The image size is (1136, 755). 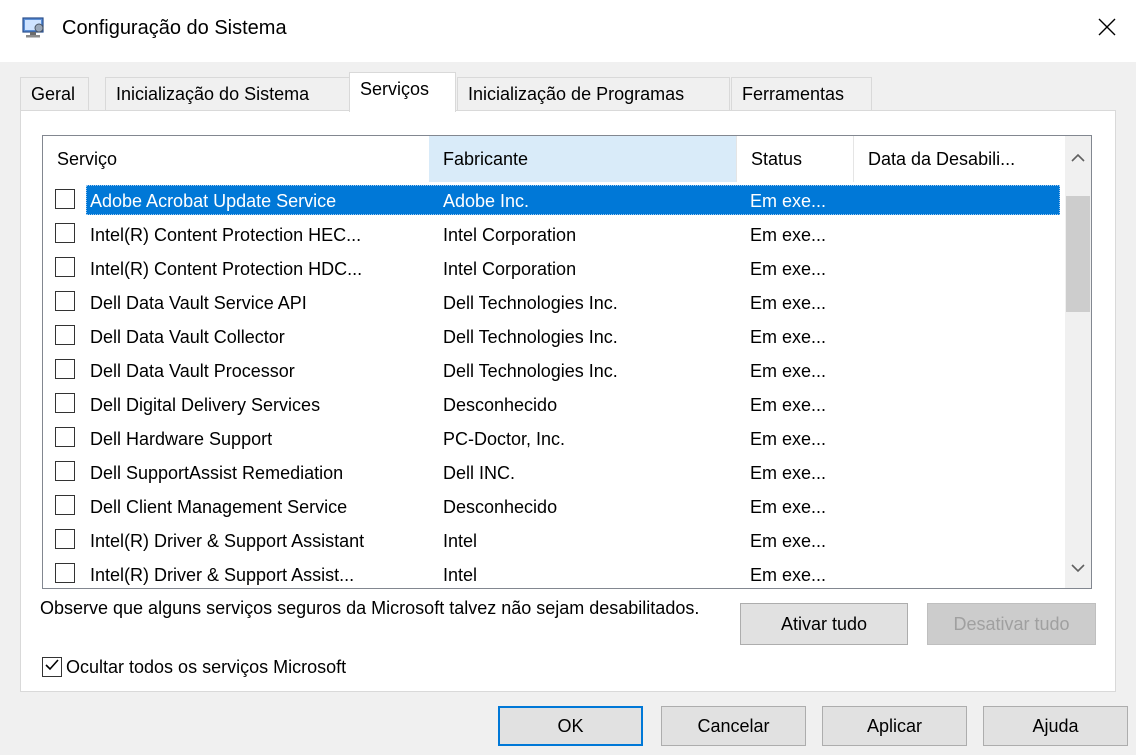 I want to click on column-header-status: Status, so click(x=794, y=159).